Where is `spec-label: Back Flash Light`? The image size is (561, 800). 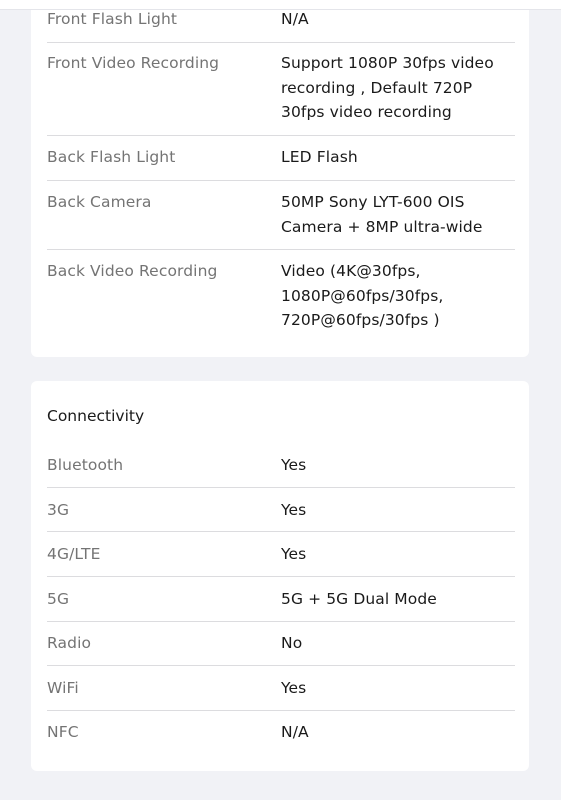
spec-label: Back Flash Light is located at coordinates (111, 157).